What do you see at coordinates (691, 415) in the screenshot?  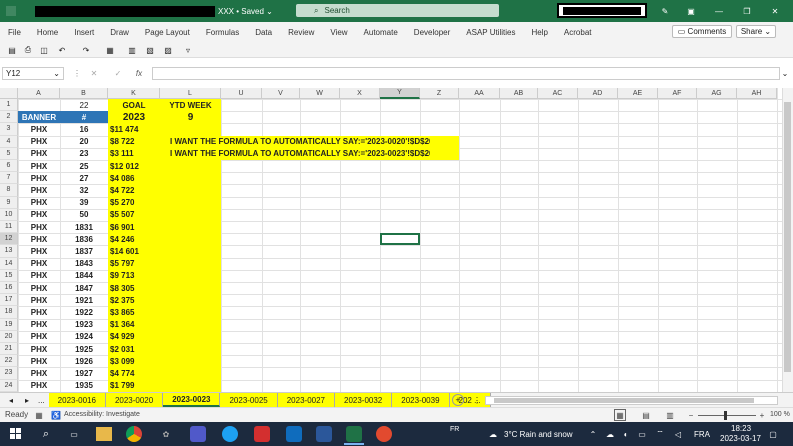 I see `zoom-out-icon: −` at bounding box center [691, 415].